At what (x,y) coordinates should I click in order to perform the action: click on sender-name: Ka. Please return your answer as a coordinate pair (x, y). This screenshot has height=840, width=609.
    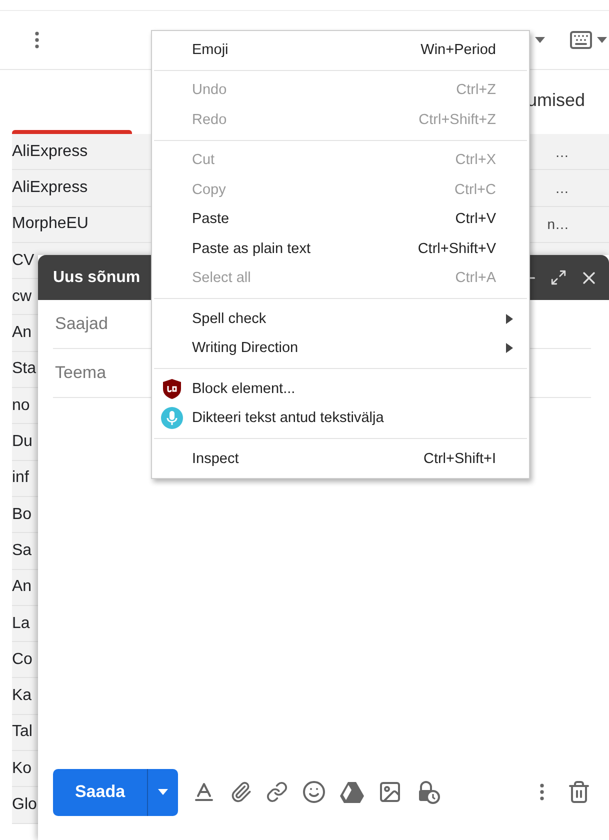
    Looking at the image, I should click on (22, 696).